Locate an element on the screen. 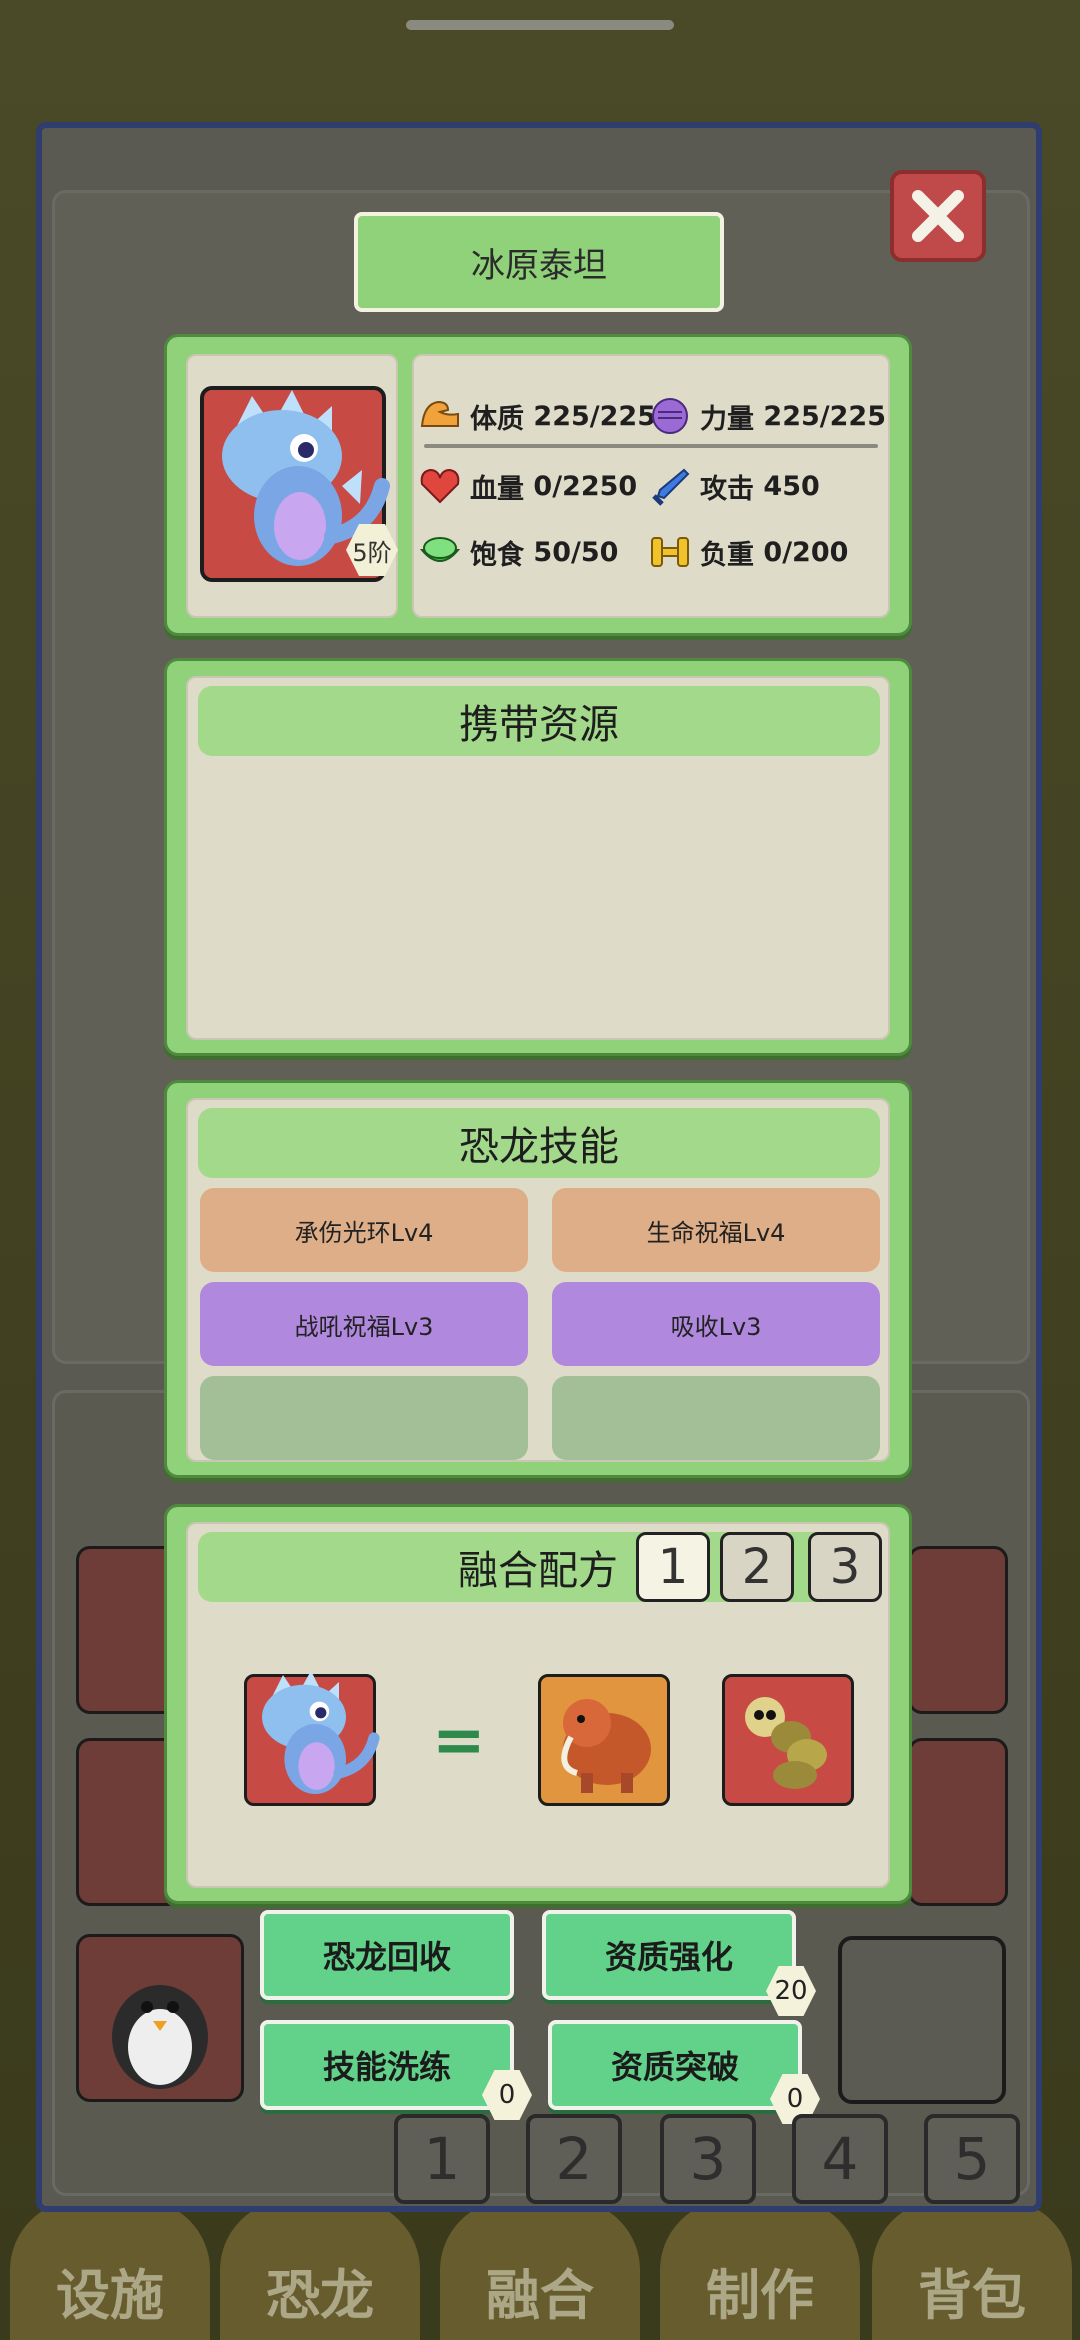 This screenshot has height=2340, width=1080. constitution-label: 体质 is located at coordinates (497, 419).